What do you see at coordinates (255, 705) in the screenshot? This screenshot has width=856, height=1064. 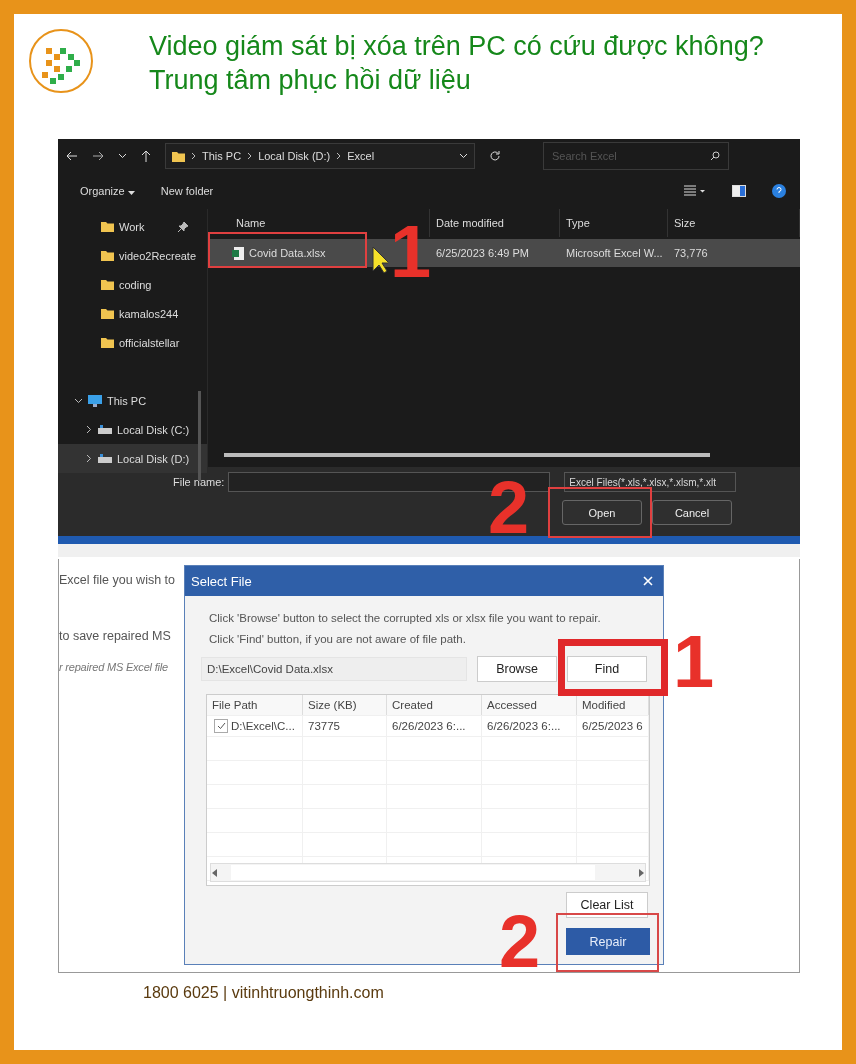 I see `column-header: File Path` at bounding box center [255, 705].